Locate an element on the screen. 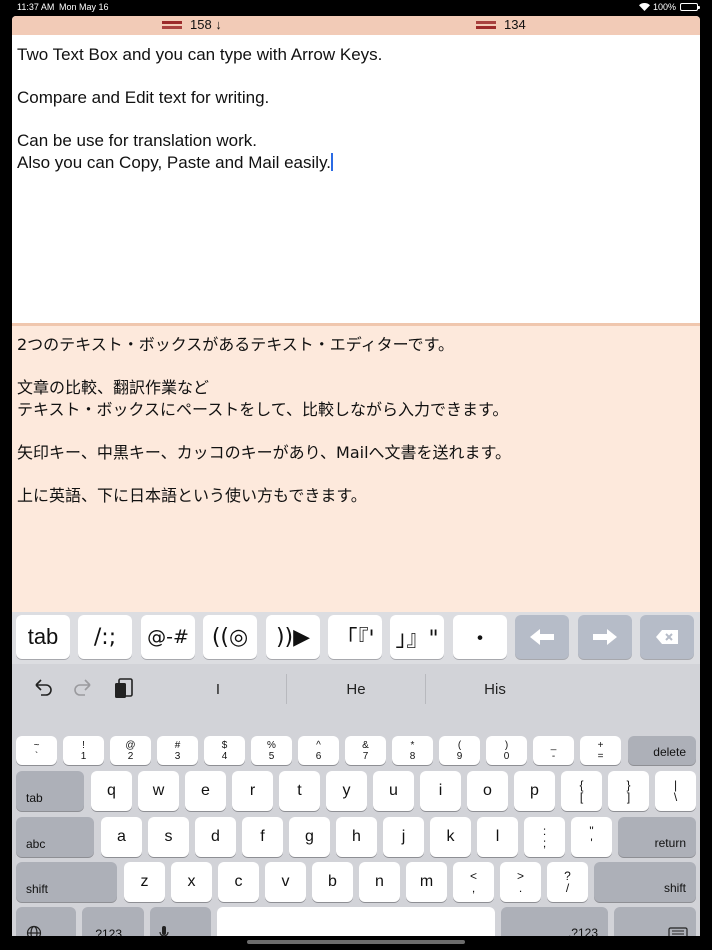 The height and width of the screenshot is (950, 712). key: #3 is located at coordinates (177, 750).